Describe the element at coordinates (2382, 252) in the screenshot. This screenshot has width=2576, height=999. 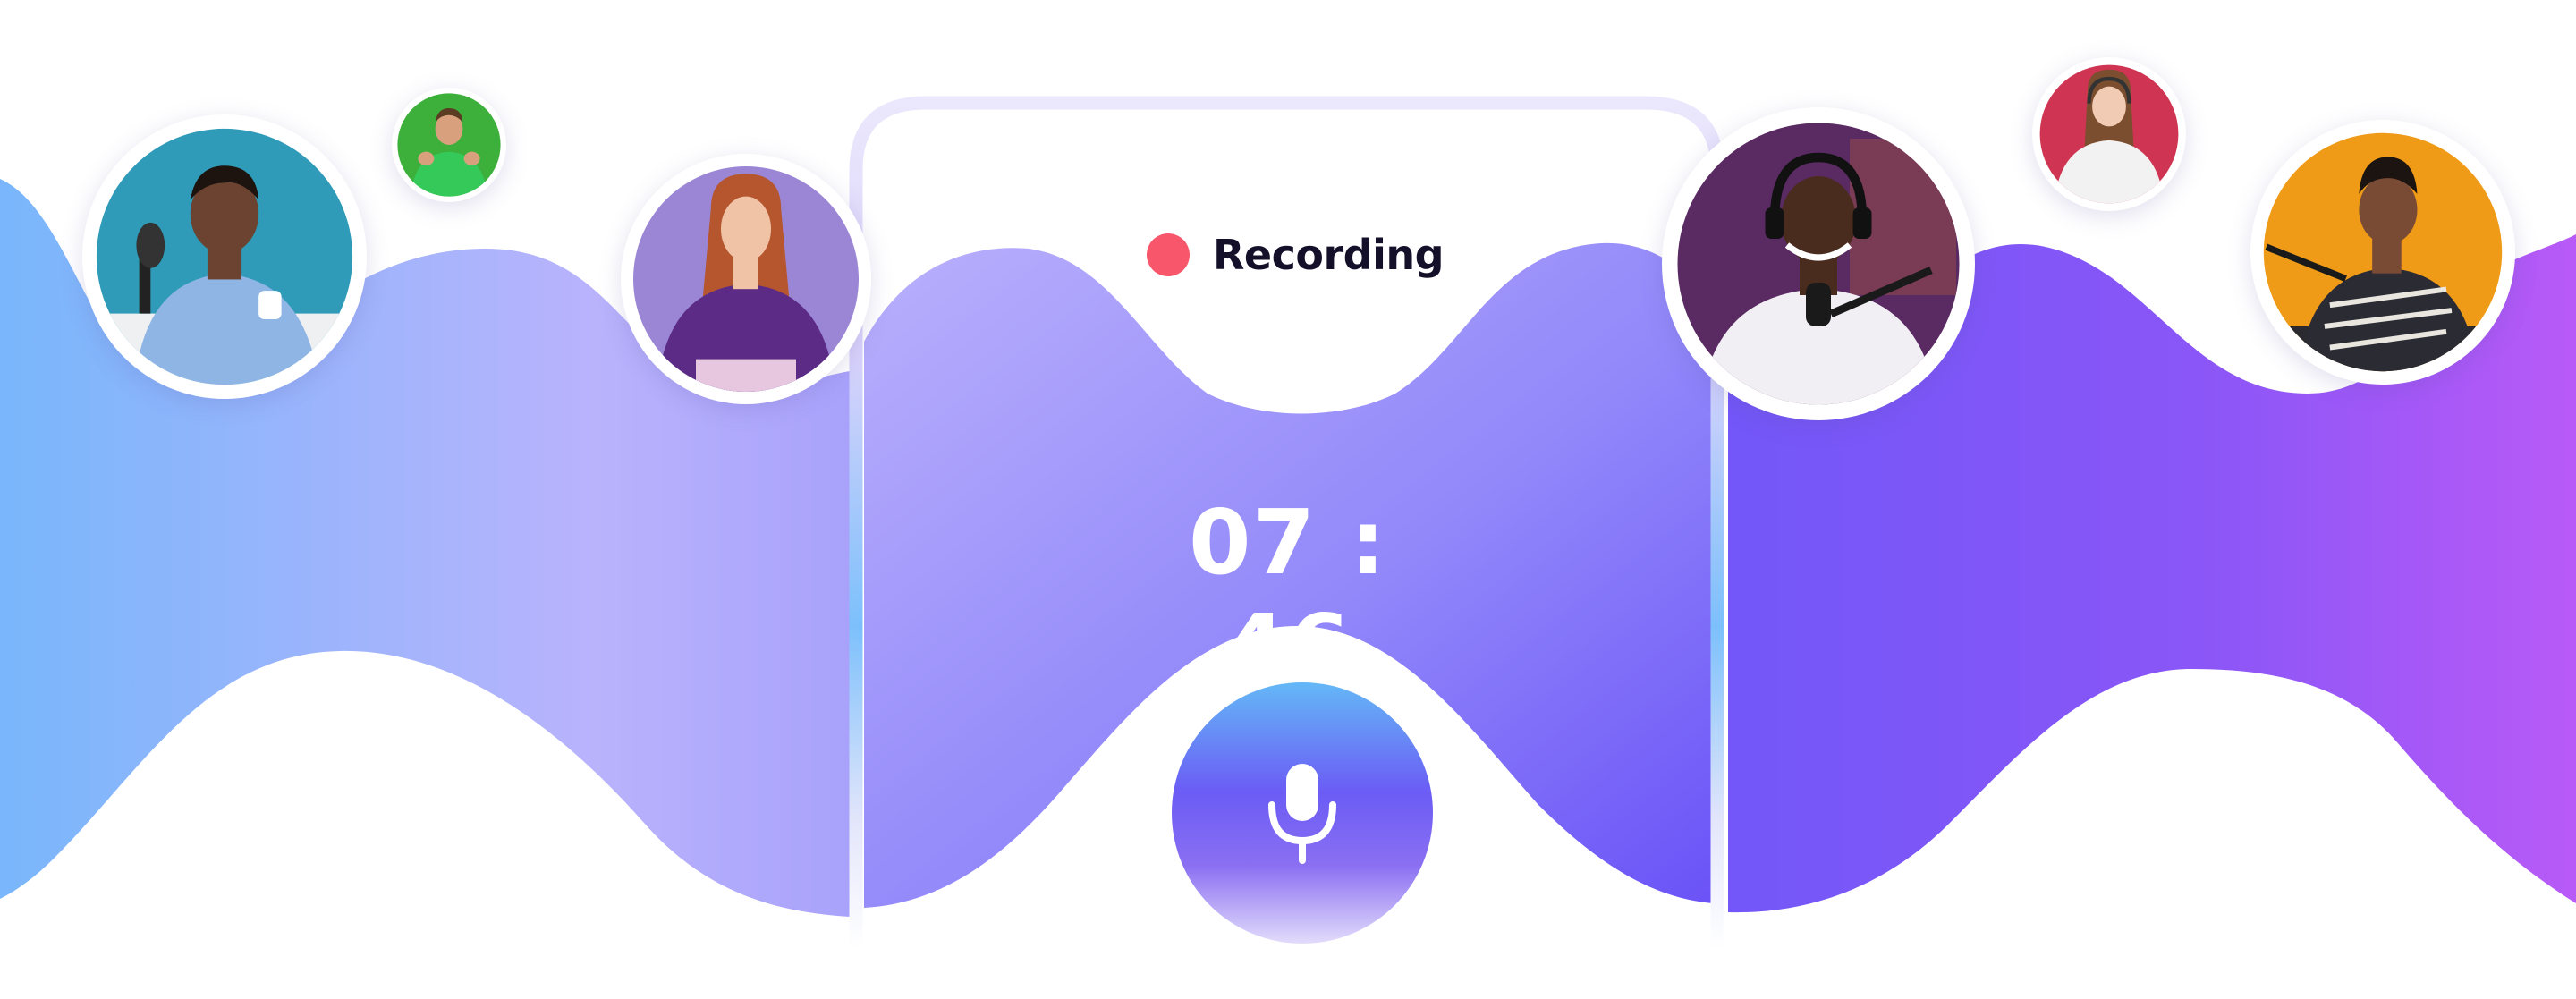
I see `participant-avatar-orange-background` at that location.